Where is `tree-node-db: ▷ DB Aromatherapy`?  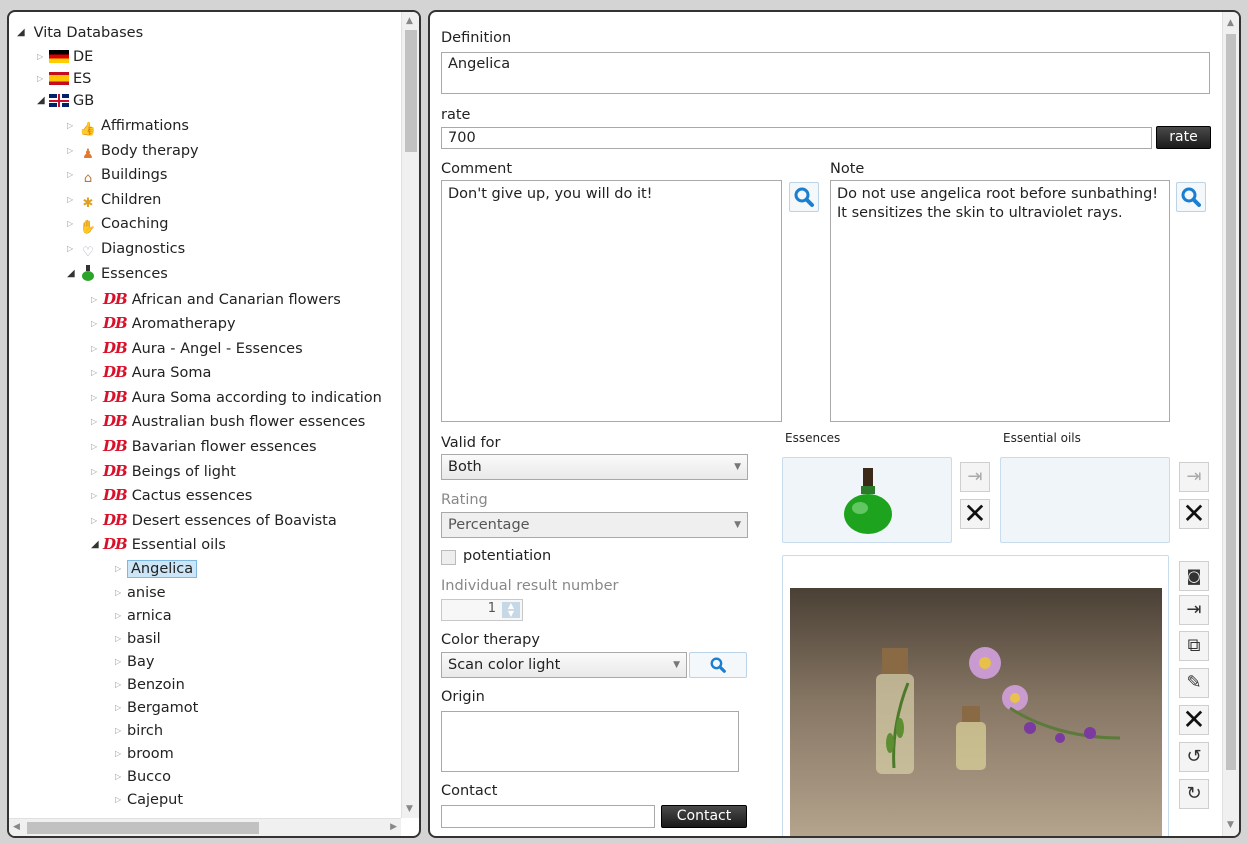
tree-node-db: ▷ DB Aromatherapy is located at coordinates (163, 323).